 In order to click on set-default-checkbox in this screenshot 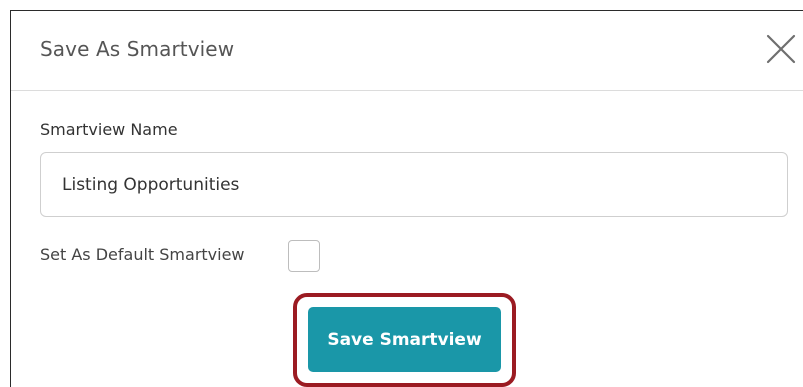, I will do `click(304, 256)`.